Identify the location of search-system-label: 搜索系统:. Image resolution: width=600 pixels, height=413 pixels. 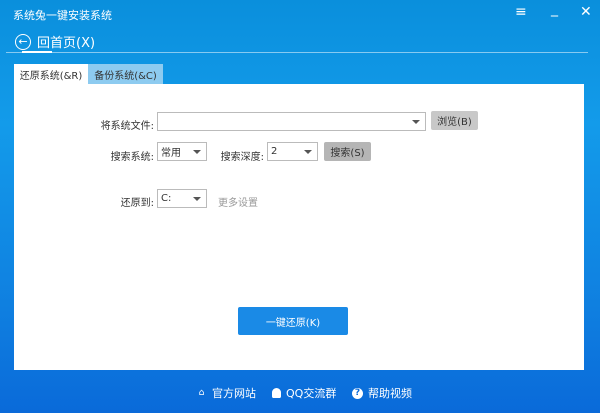
(132, 157).